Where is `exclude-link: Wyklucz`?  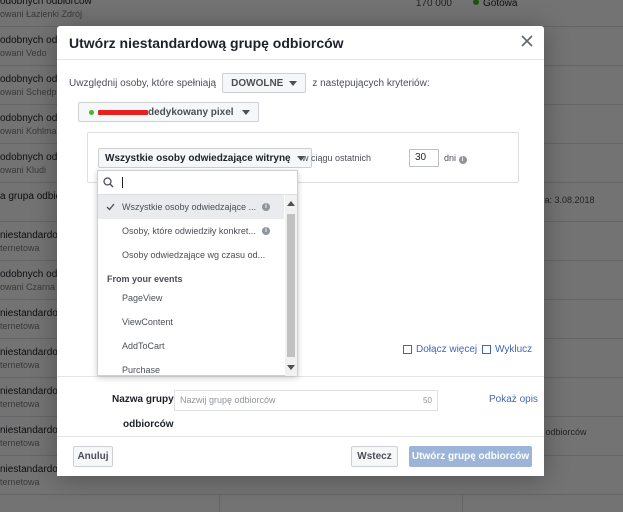 exclude-link: Wyklucz is located at coordinates (507, 349).